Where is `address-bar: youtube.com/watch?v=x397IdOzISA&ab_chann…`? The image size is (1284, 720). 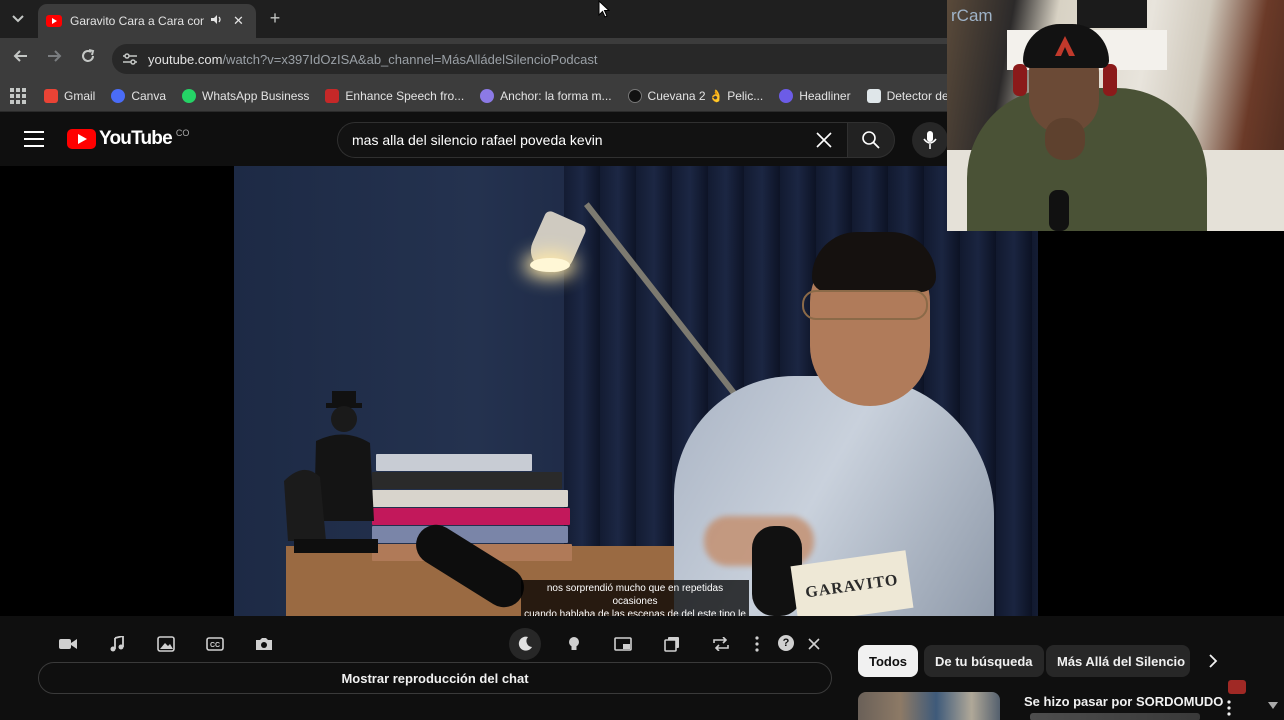
address-bar: youtube.com/watch?v=x397IdOzISA&ab_chann… is located at coordinates (542, 59).